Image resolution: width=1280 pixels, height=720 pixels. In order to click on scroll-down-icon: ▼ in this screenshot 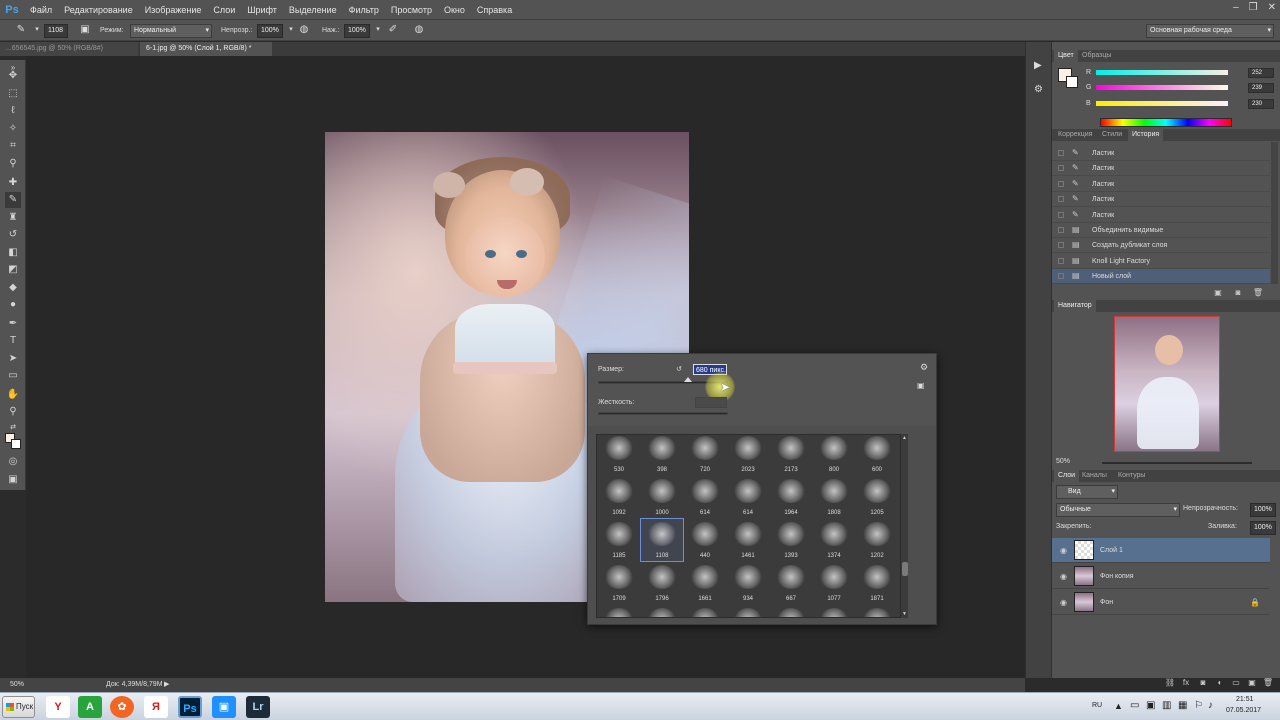, I will do `click(904, 614)`.